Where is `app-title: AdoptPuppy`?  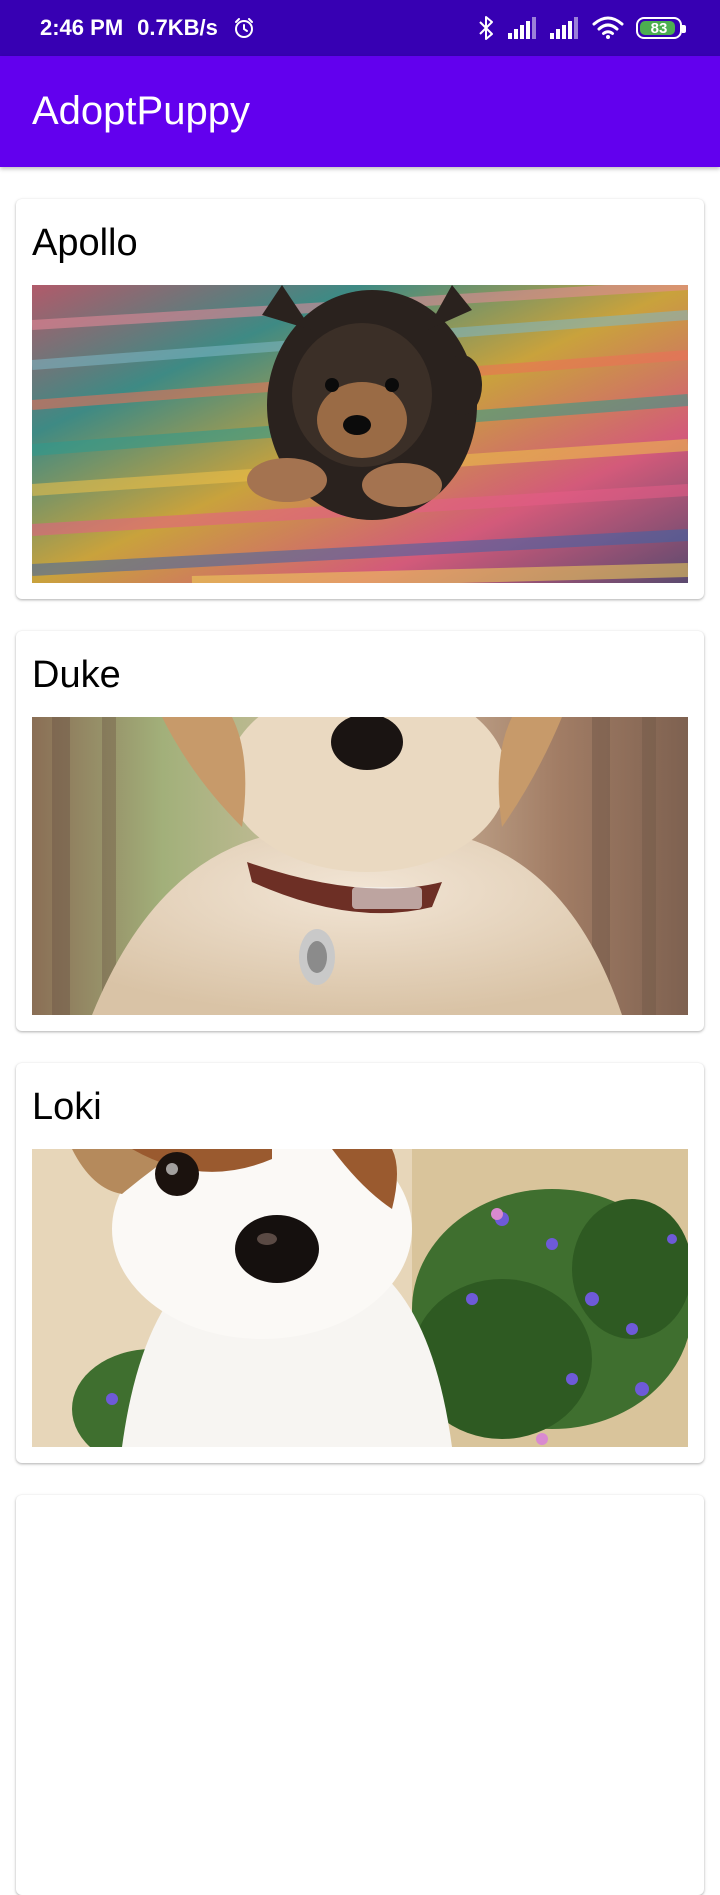 app-title: AdoptPuppy is located at coordinates (141, 111).